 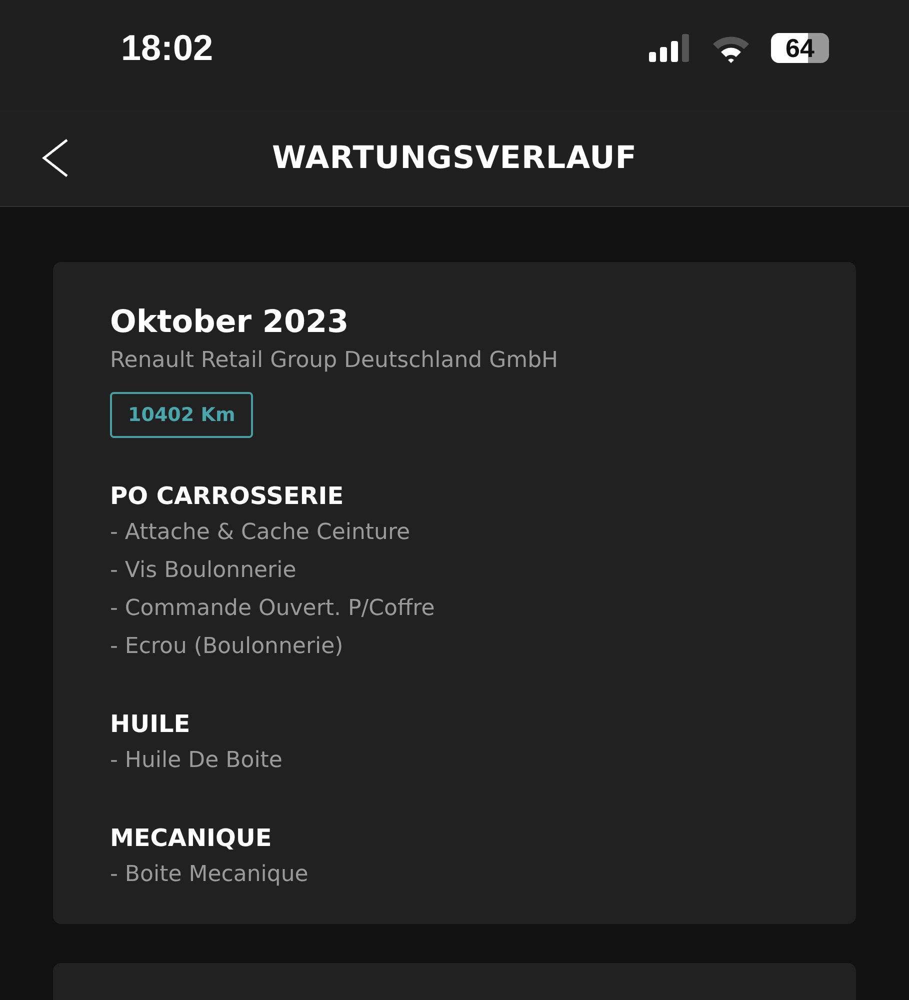 What do you see at coordinates (204, 571) in the screenshot?
I see `service-item: - Vis Boulonnerie` at bounding box center [204, 571].